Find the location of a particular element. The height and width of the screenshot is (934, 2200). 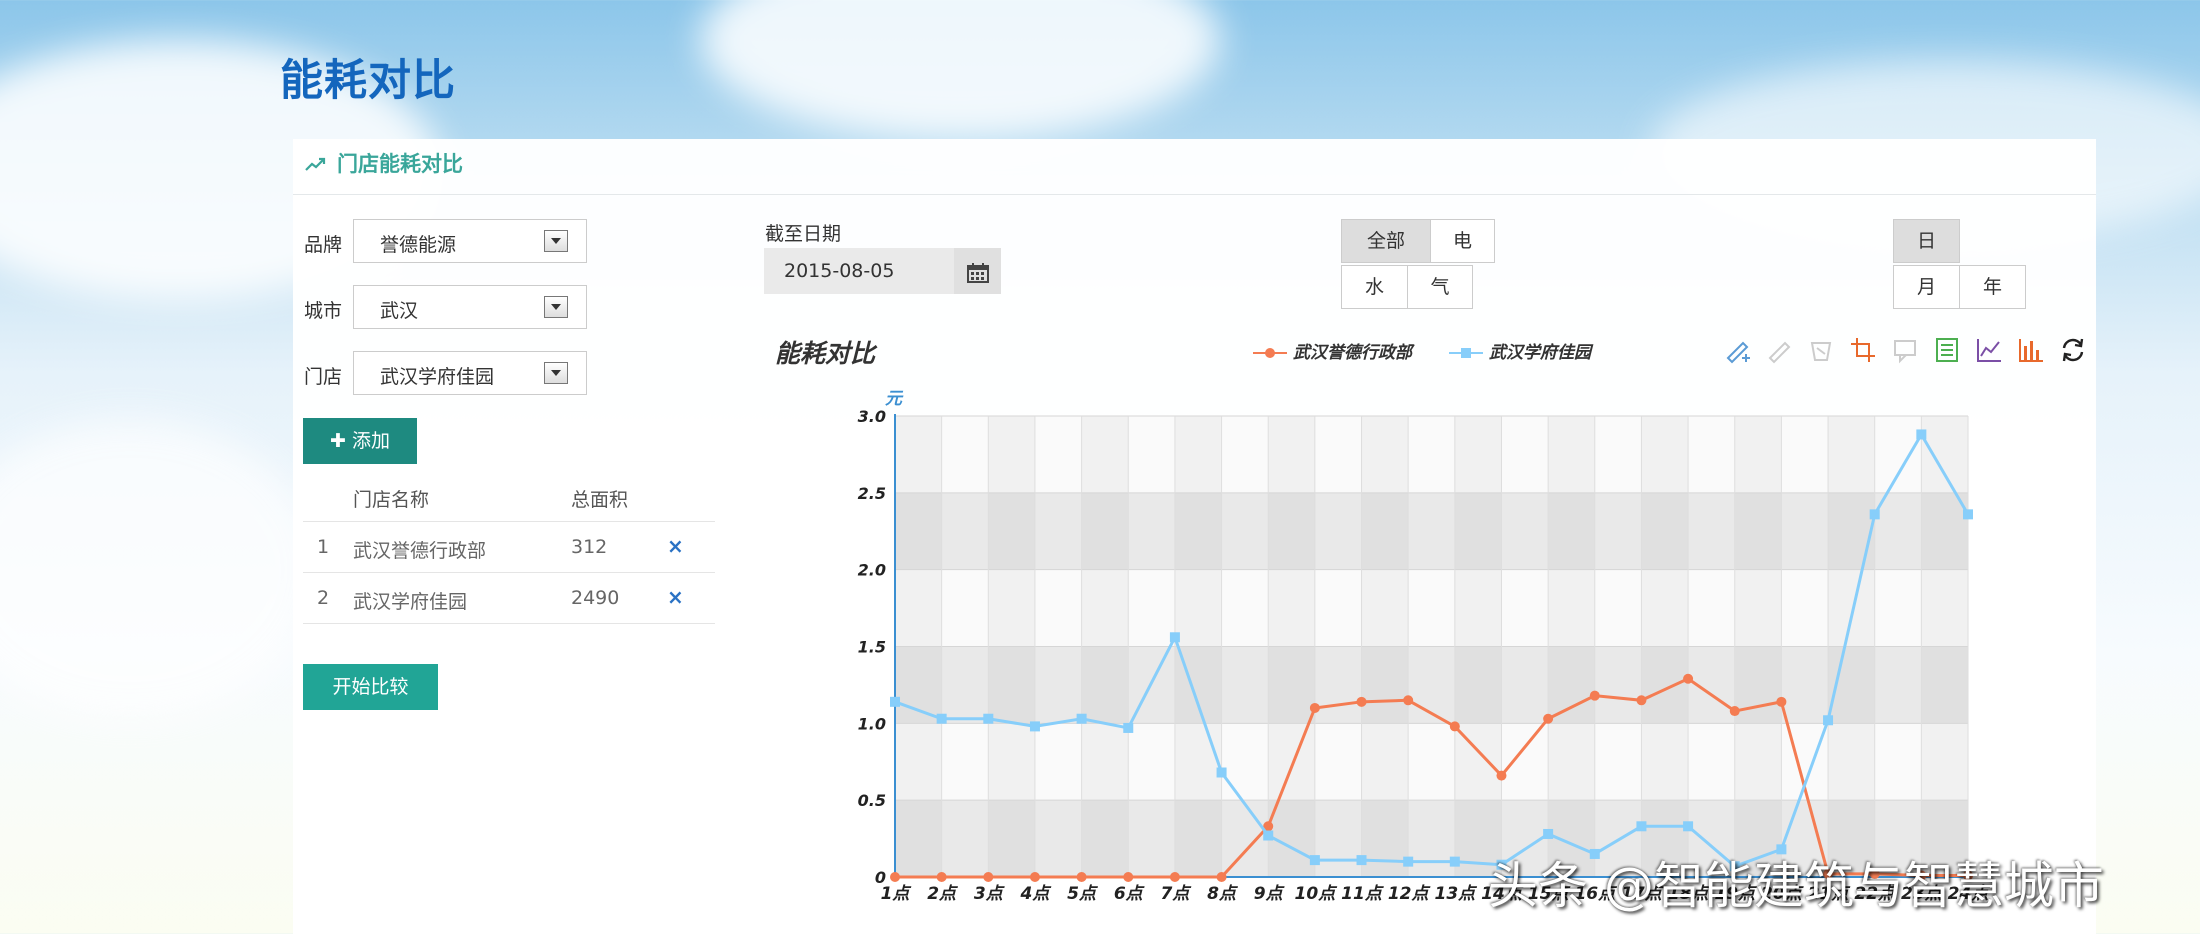

x-tick-label: 10点 is located at coordinates (1317, 894).